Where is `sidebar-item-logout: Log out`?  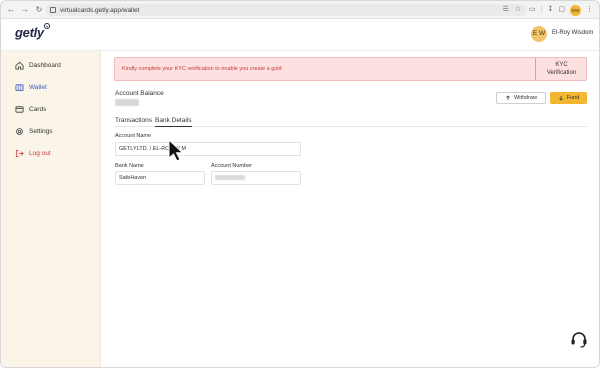
sidebar-item-logout: Log out is located at coordinates (33, 153).